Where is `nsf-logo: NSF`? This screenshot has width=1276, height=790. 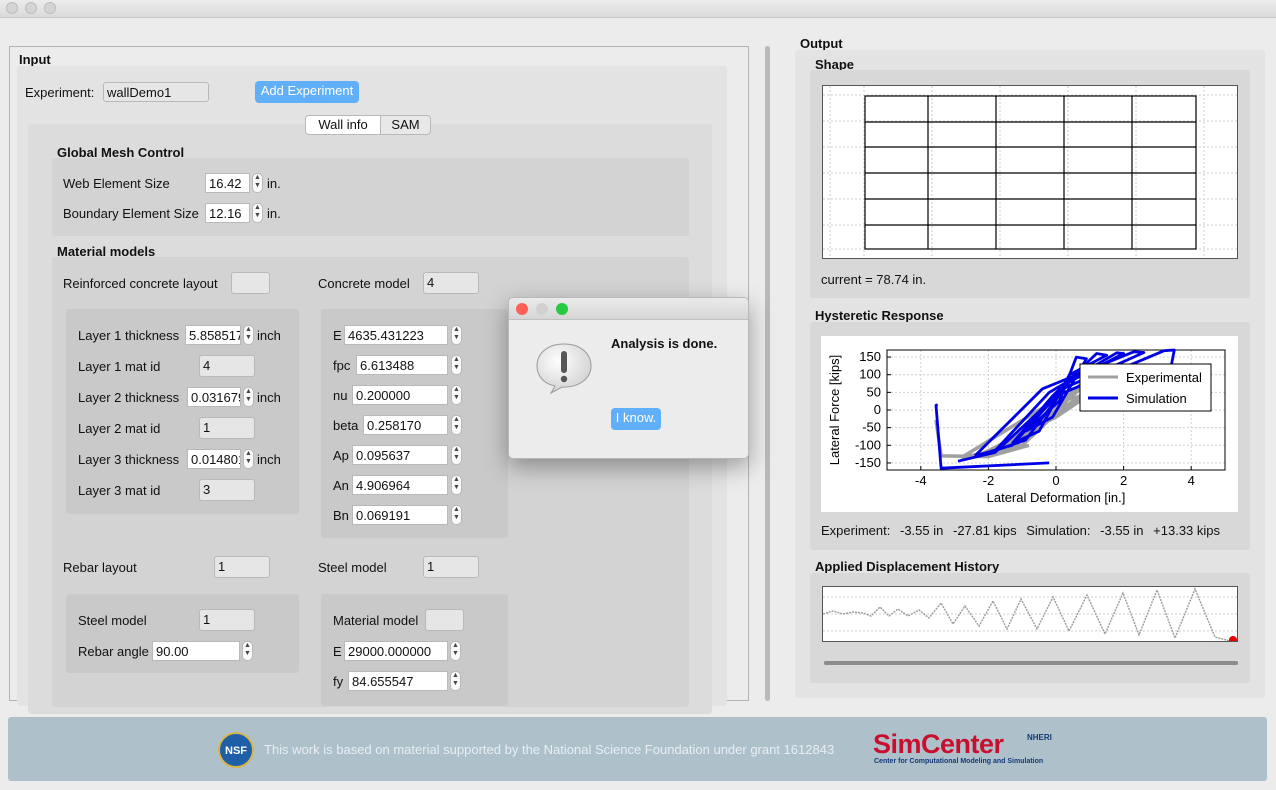
nsf-logo: NSF is located at coordinates (236, 750).